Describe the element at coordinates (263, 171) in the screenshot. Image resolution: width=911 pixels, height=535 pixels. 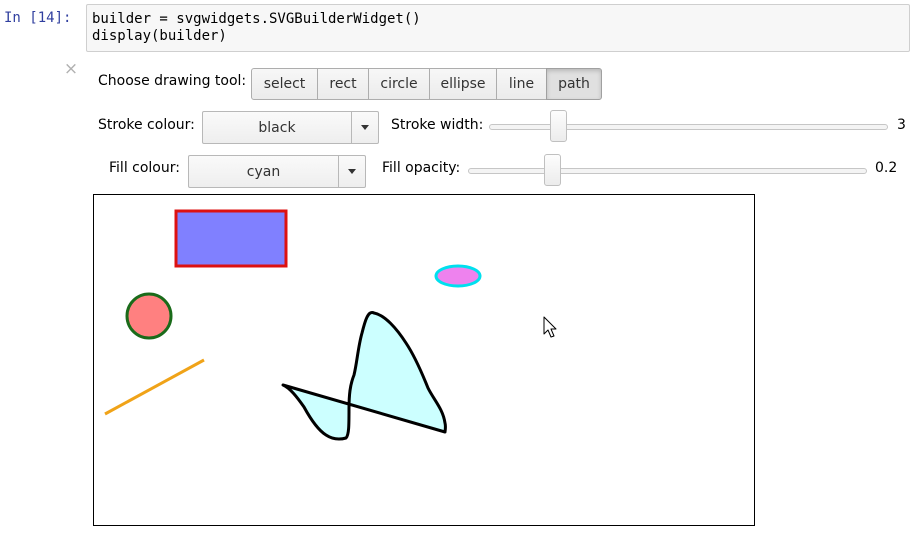
I see `fill-colour-value: cyan` at that location.